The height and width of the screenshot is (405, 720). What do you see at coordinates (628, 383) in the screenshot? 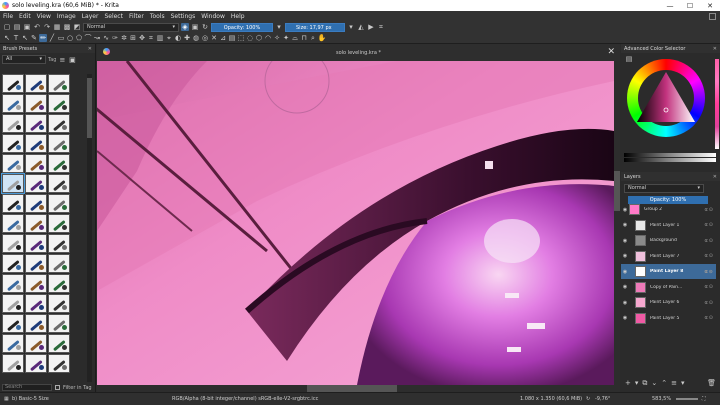
I see `add-layer-icon: +` at bounding box center [628, 383].